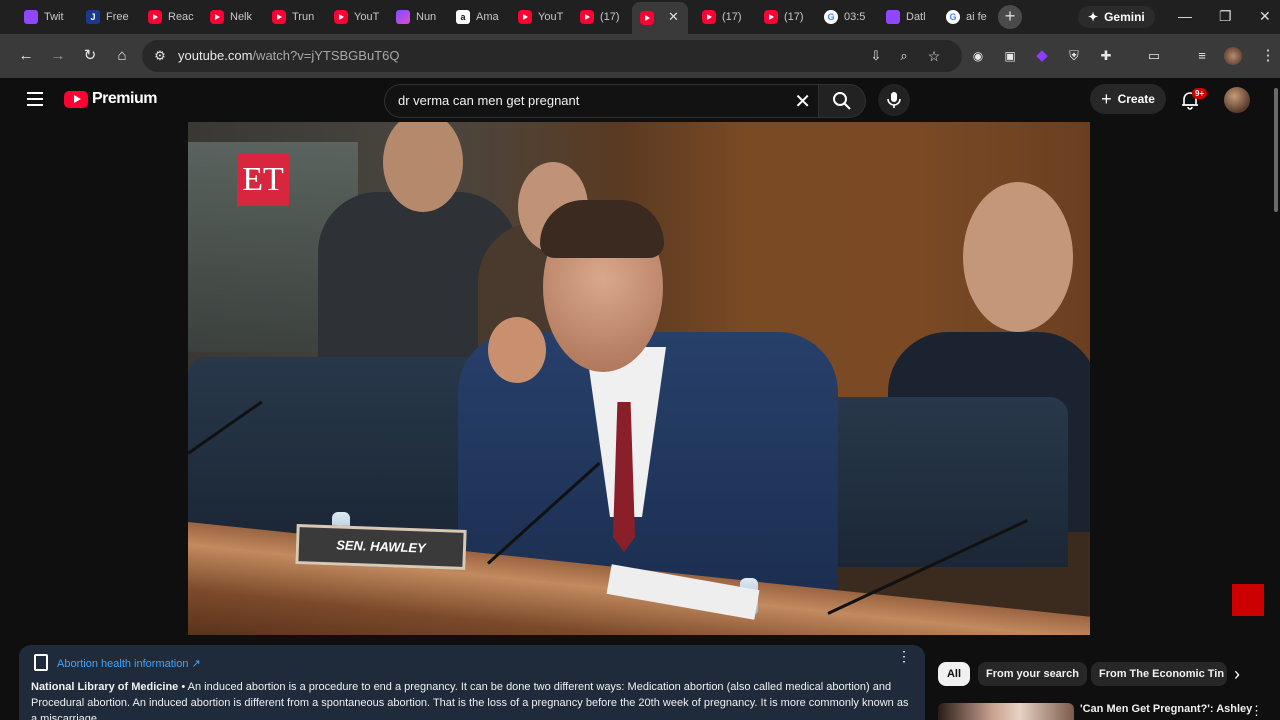 The width and height of the screenshot is (1280, 720). Describe the element at coordinates (1265, 16) in the screenshot. I see `close-window-icon: ✕` at that location.